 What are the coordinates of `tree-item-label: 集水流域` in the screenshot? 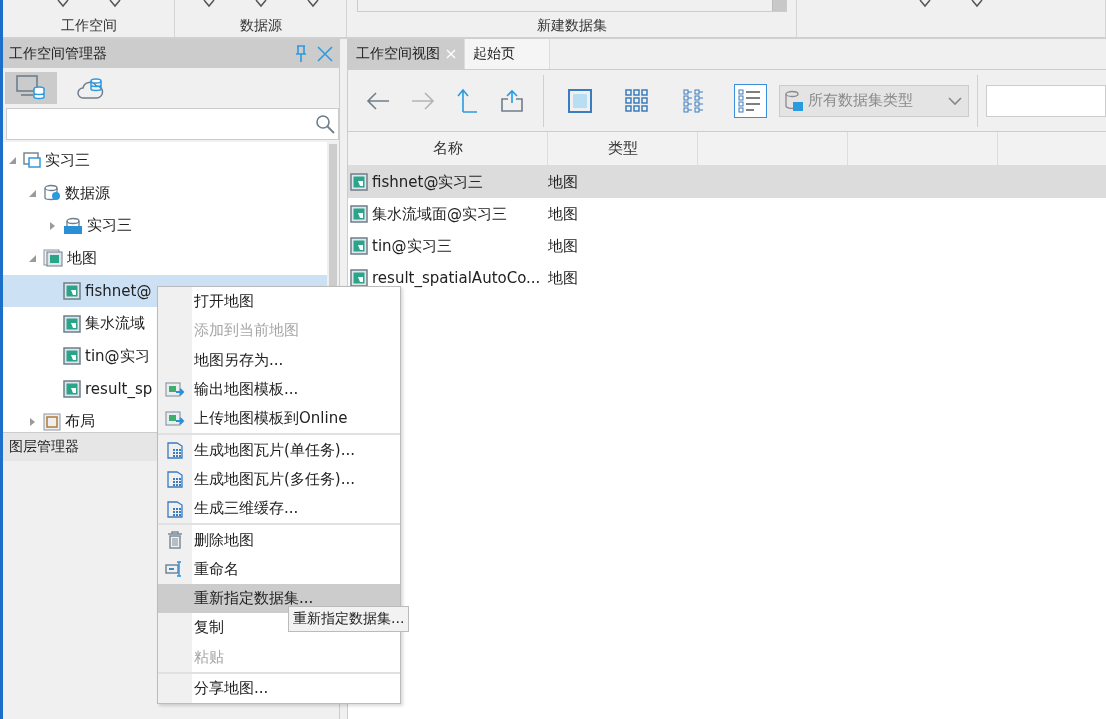 It's located at (115, 324).